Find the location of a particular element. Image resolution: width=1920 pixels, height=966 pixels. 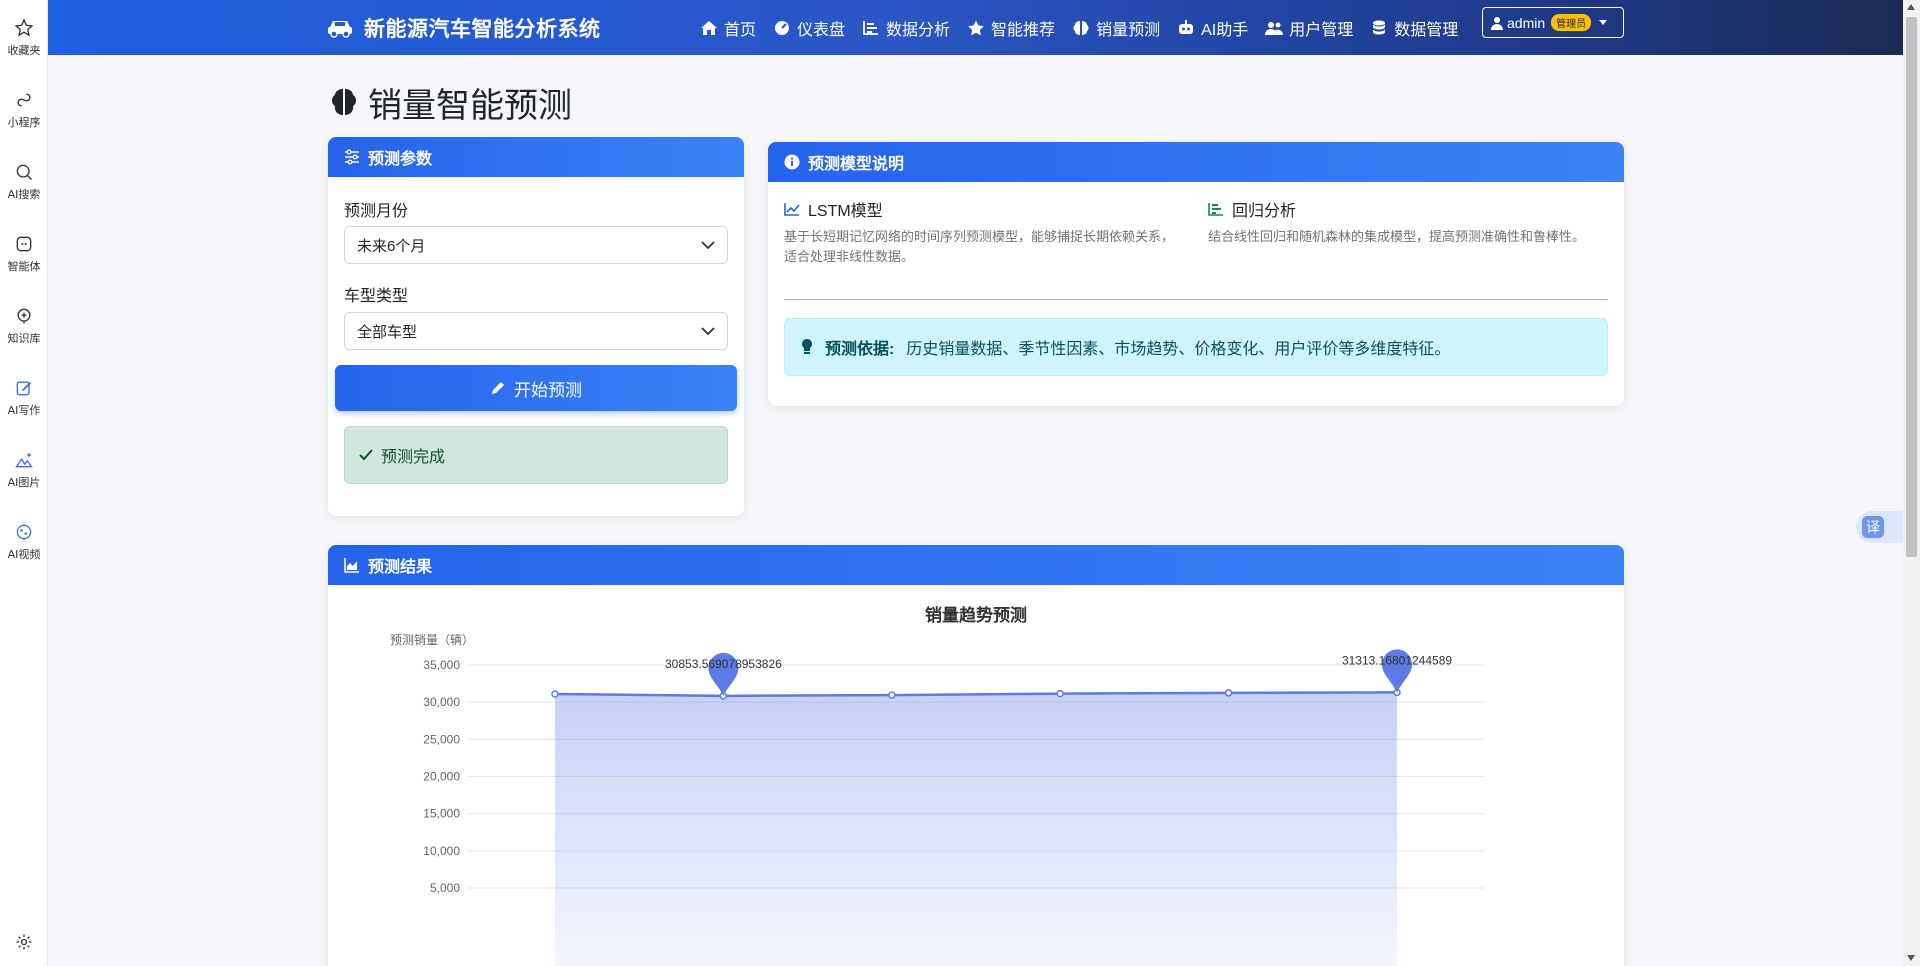

translate-icon: 译 is located at coordinates (1873, 527).